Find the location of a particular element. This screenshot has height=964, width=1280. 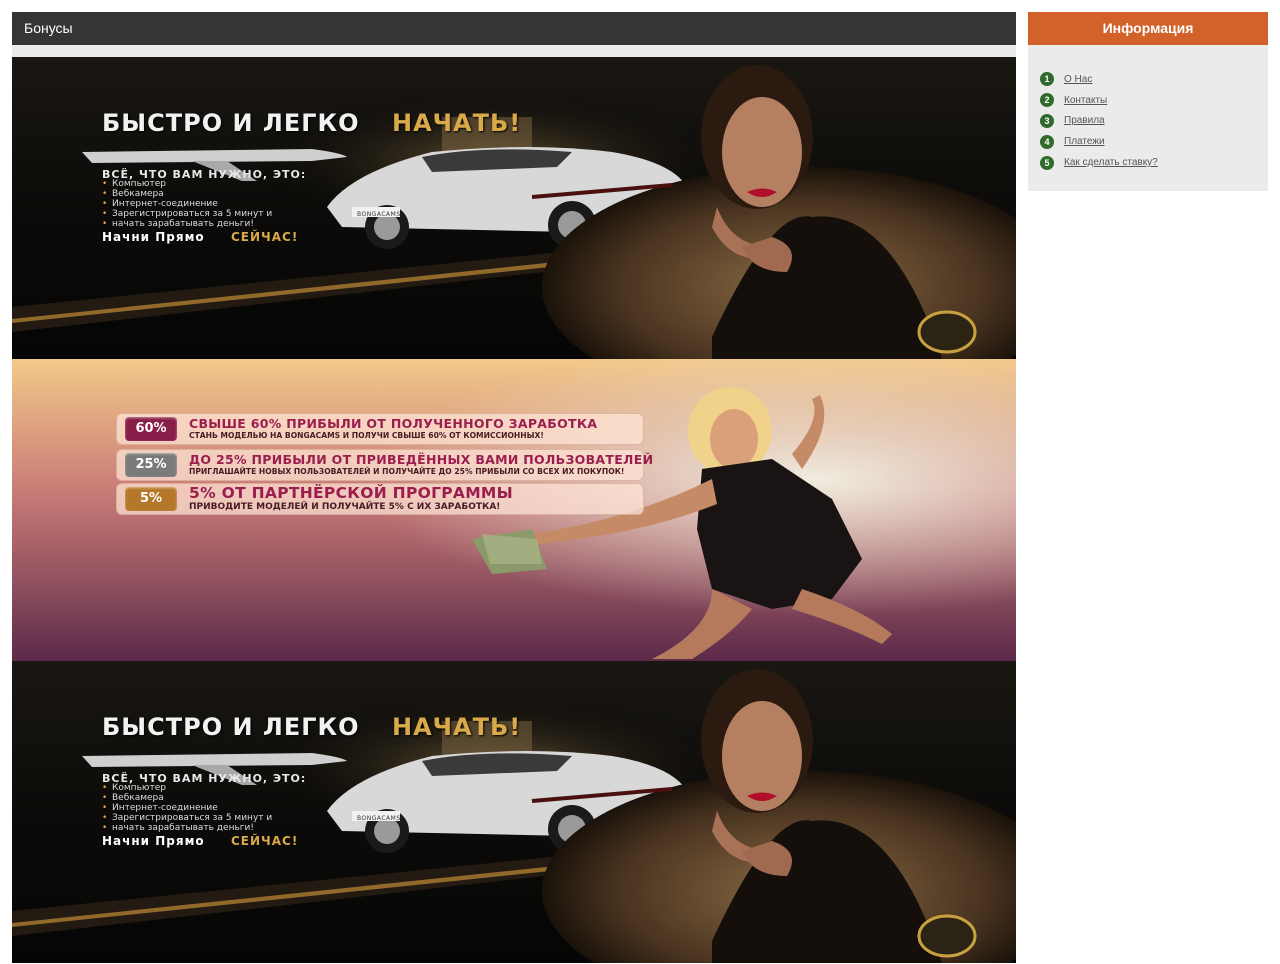

header-spacer is located at coordinates (514, 51).